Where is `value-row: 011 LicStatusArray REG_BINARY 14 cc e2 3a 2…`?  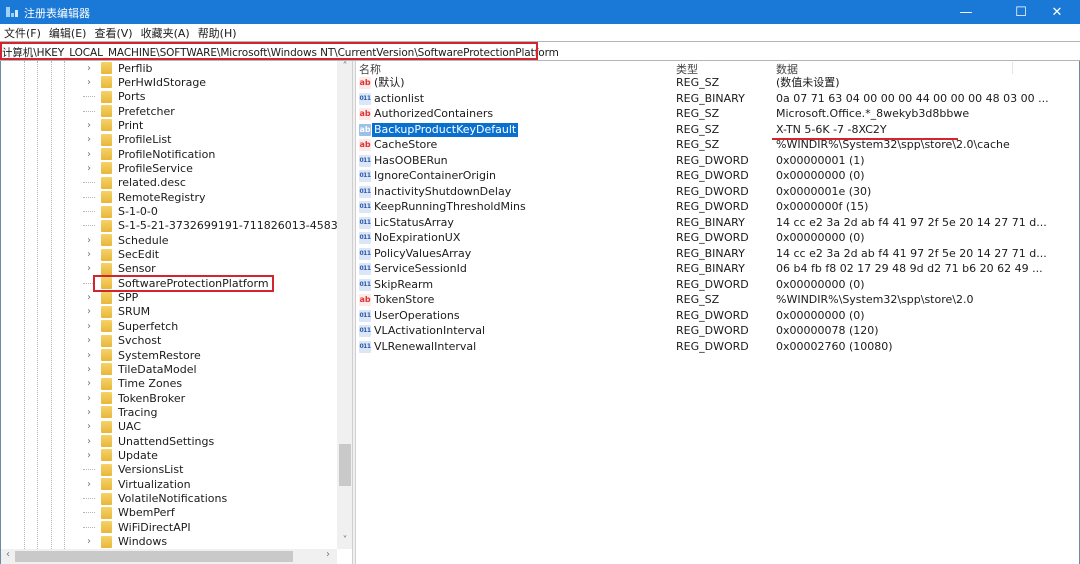 value-row: 011 LicStatusArray REG_BINARY 14 cc e2 3a 2… is located at coordinates (706, 224).